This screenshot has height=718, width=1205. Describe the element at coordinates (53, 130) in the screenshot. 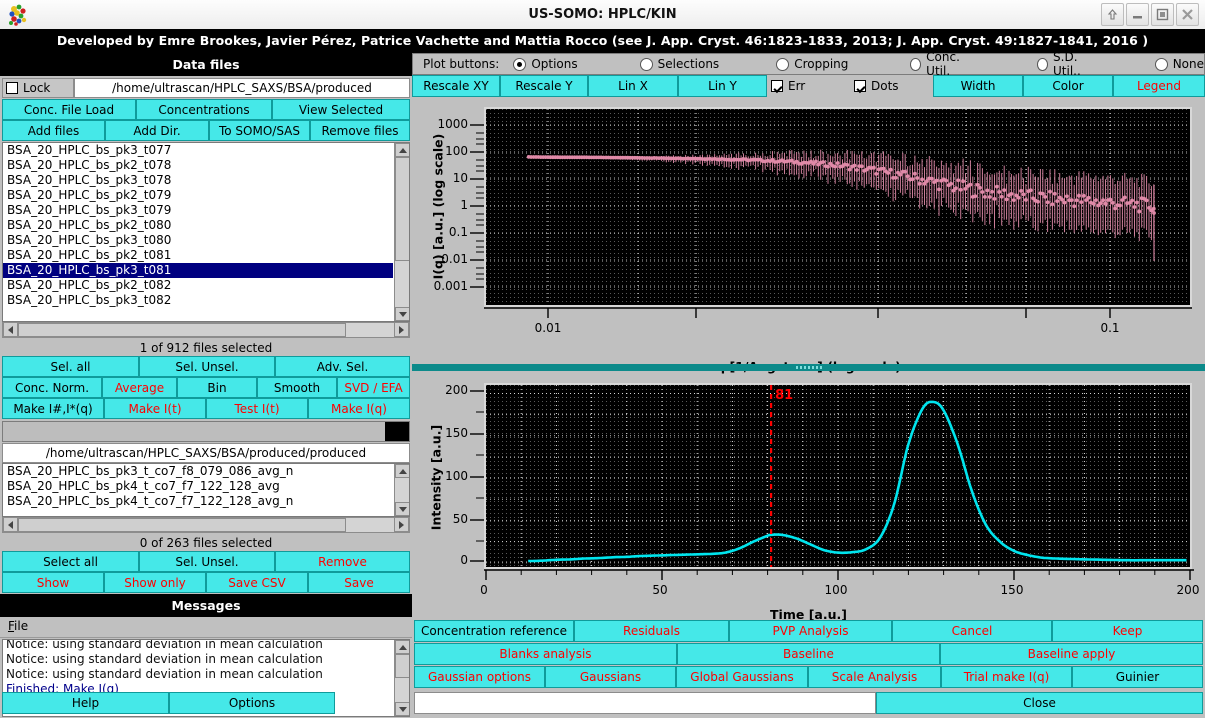

I see `add-files-button: Add files` at that location.